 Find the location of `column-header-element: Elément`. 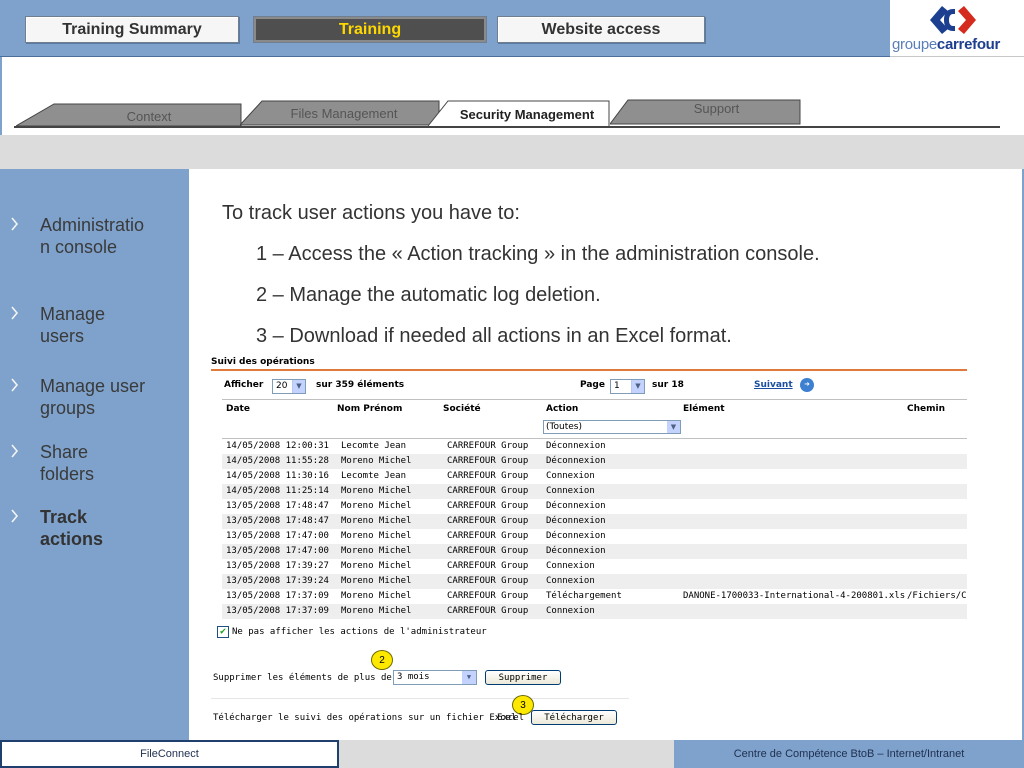

column-header-element: Elément is located at coordinates (704, 409).